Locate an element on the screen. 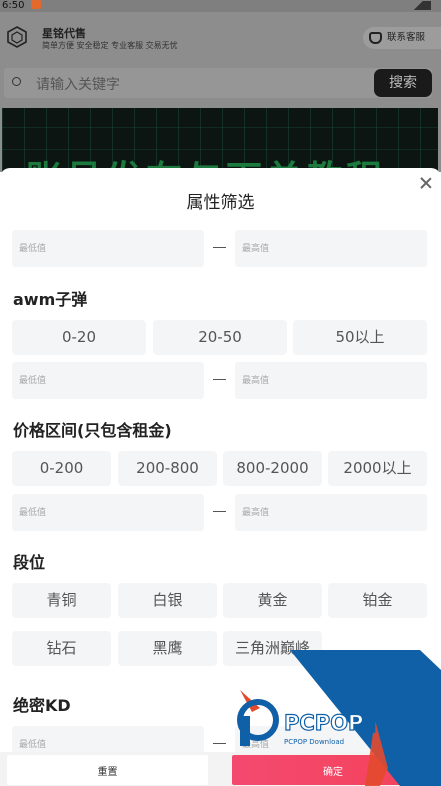 This screenshot has width=441, height=786. section-title-kd: 绝密KD is located at coordinates (42, 705).